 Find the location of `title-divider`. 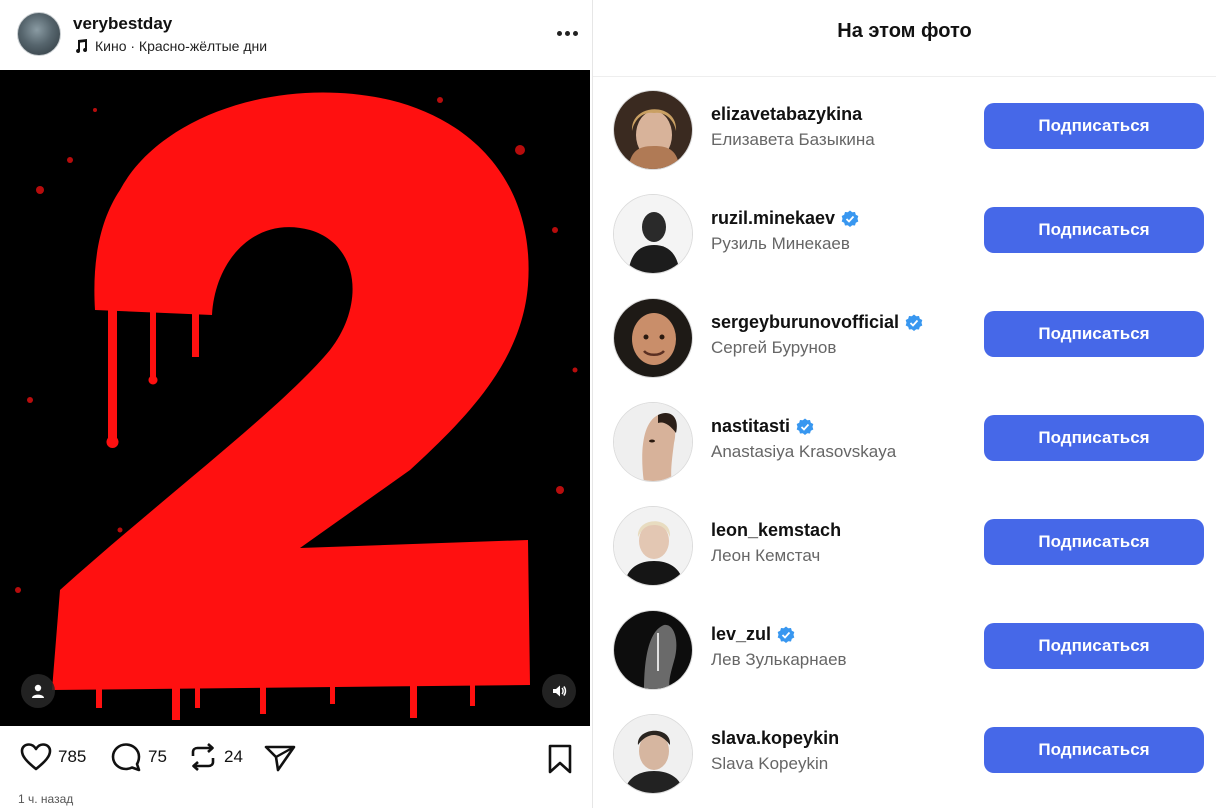

title-divider is located at coordinates (904, 76).